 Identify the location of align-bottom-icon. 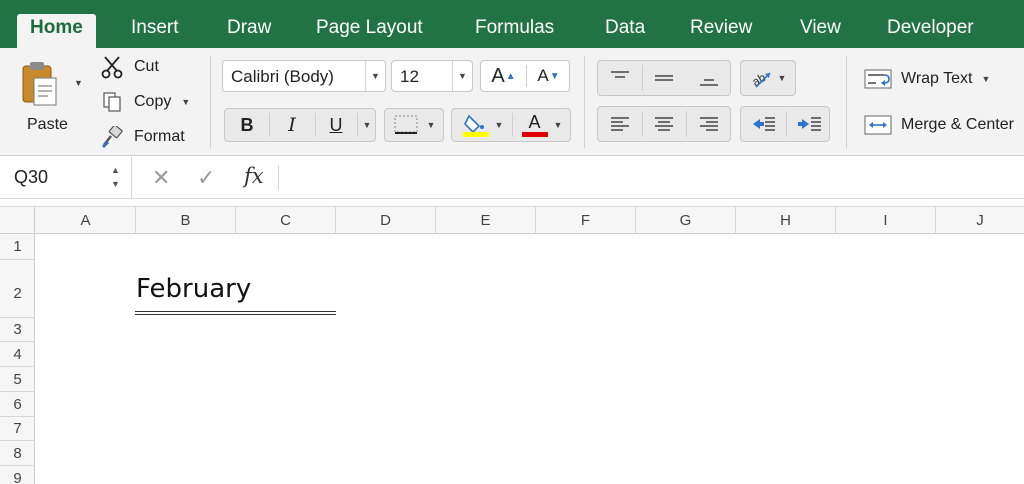
(709, 82).